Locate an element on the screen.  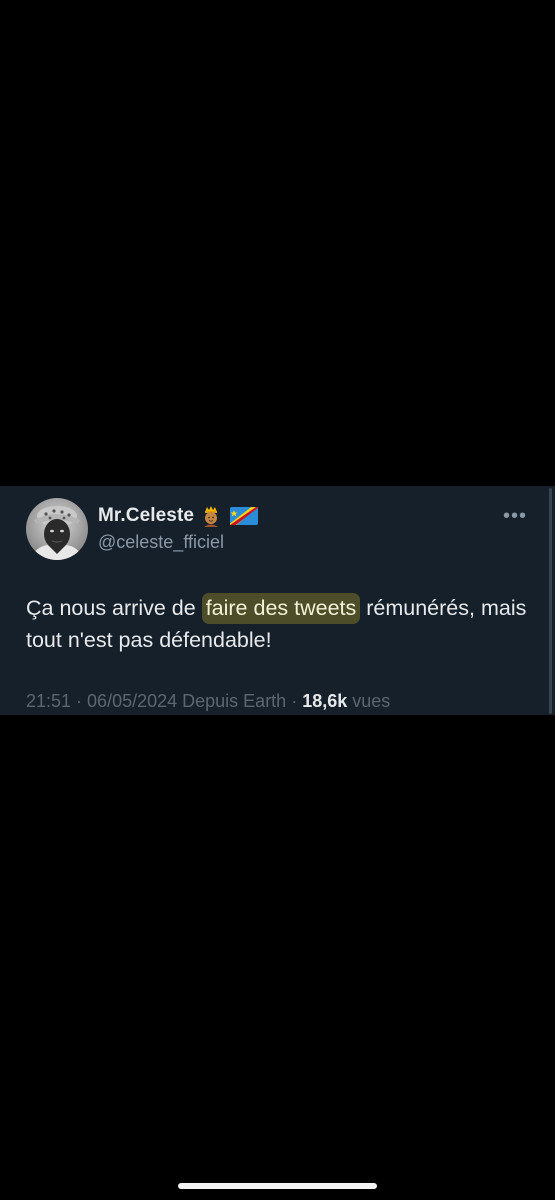
author-name-row: Mr.Celeste is located at coordinates (179, 516).